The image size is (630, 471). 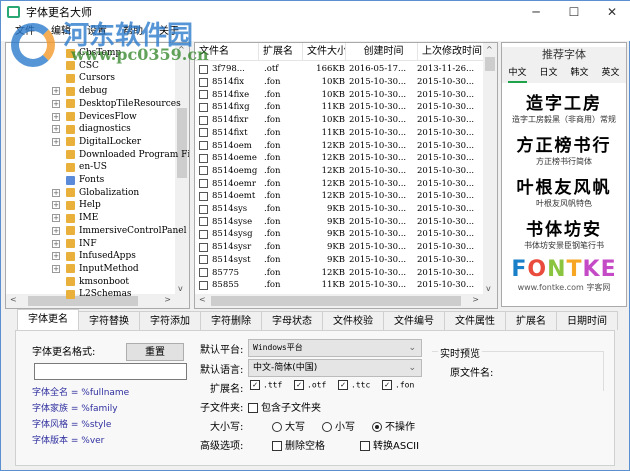 I want to click on rec-font-4: 书体坊安 书体坊安景臣钢笔行书, so click(x=564, y=233).